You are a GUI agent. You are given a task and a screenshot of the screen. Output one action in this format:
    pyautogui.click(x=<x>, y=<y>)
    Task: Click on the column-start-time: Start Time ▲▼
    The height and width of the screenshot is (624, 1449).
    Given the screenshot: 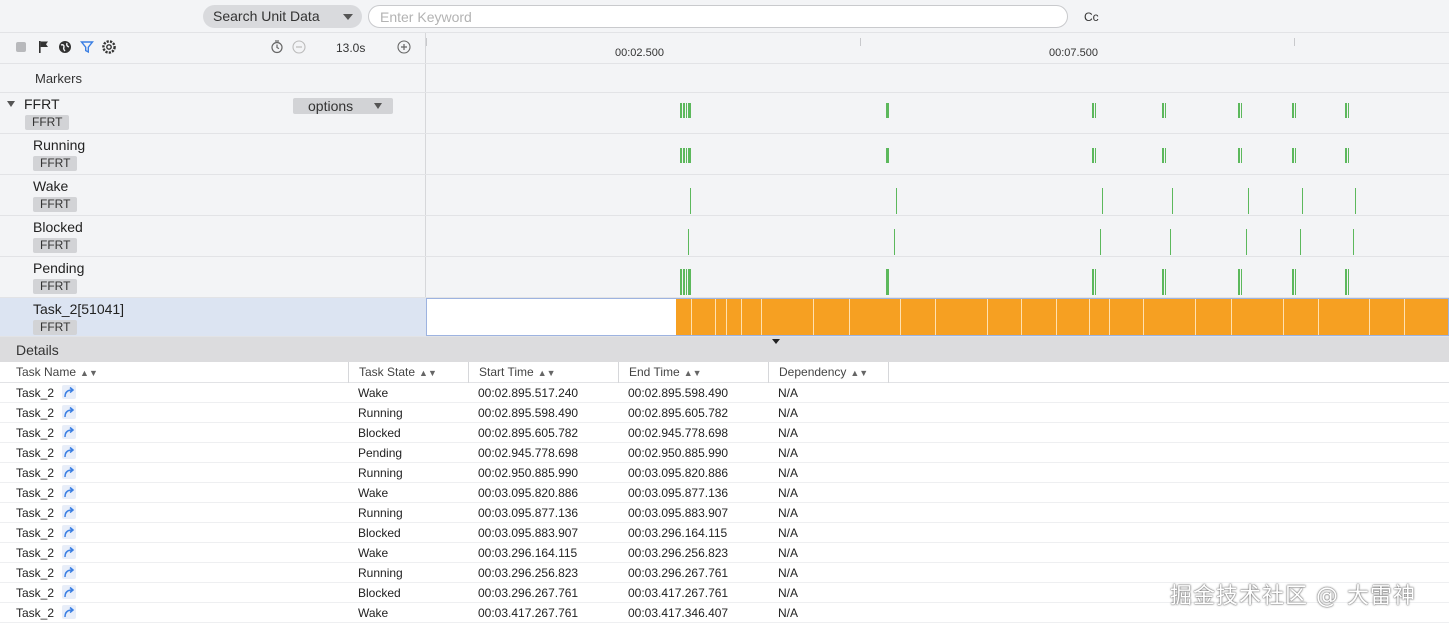 What is the action you would take?
    pyautogui.click(x=544, y=372)
    